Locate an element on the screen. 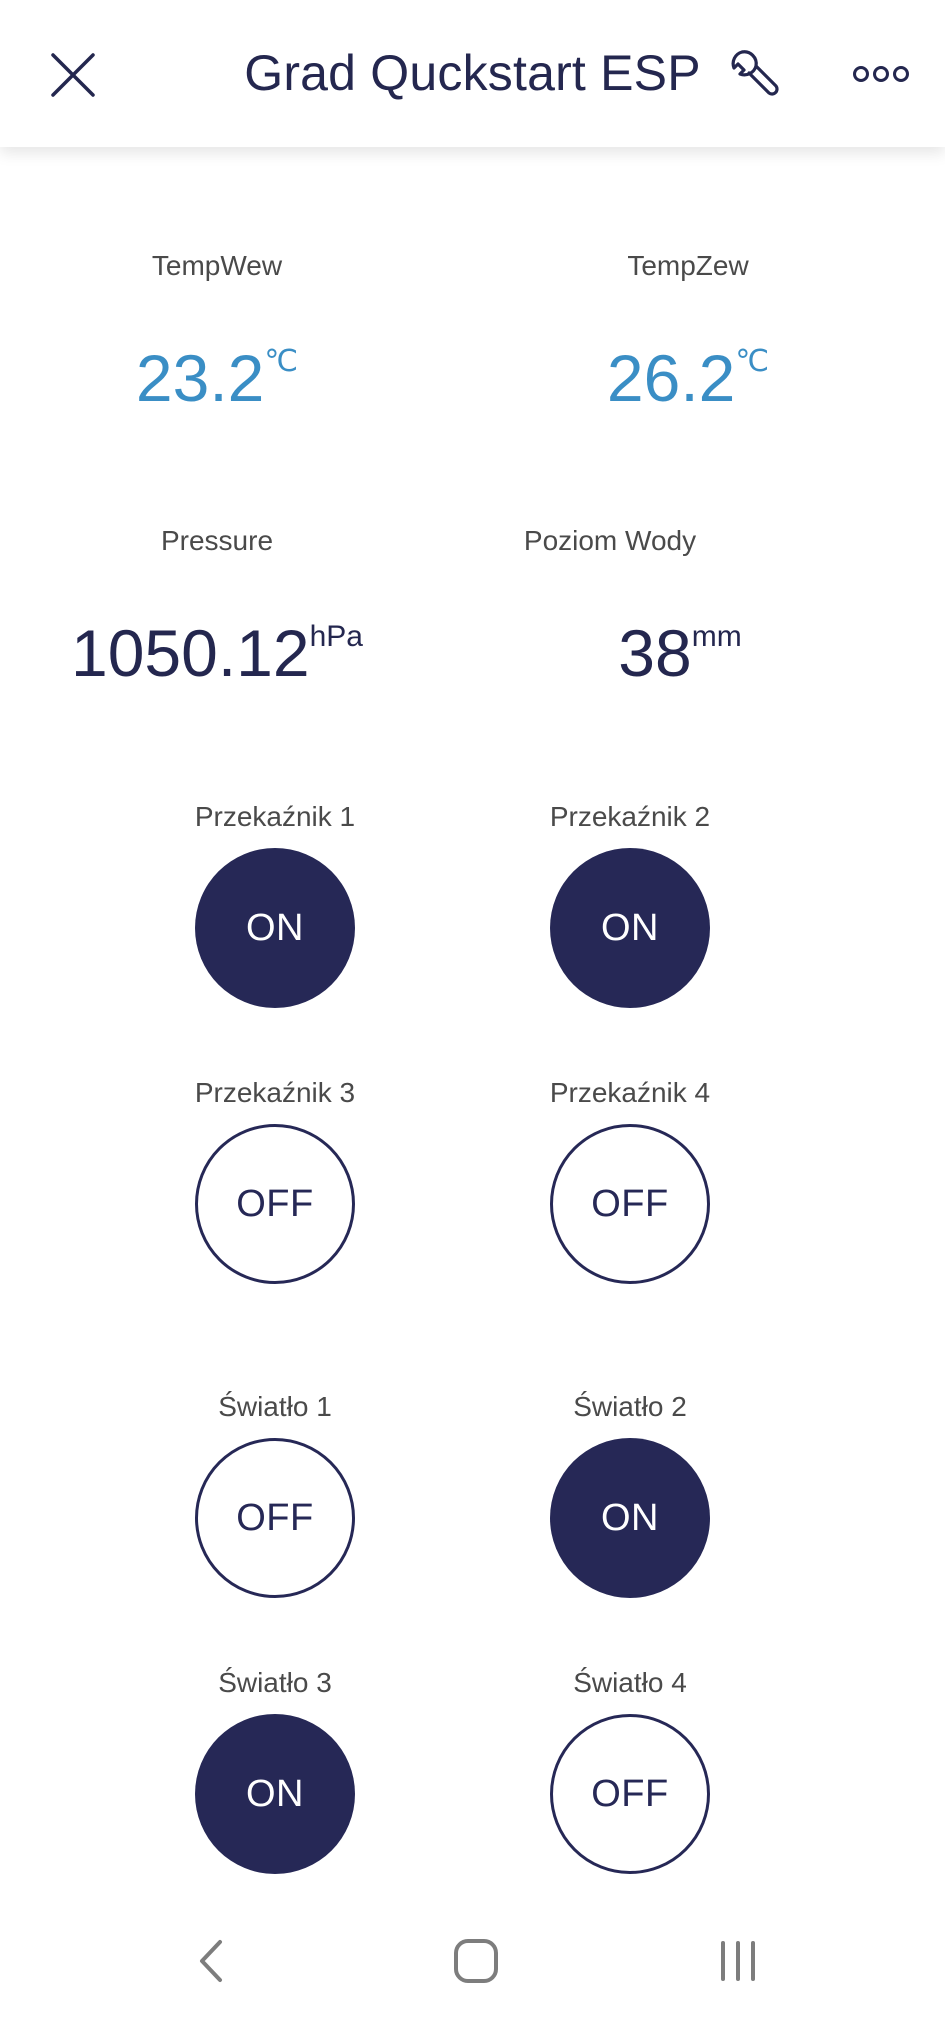 This screenshot has width=945, height=2023. switch-button-przekaznik-2: ON is located at coordinates (630, 928).